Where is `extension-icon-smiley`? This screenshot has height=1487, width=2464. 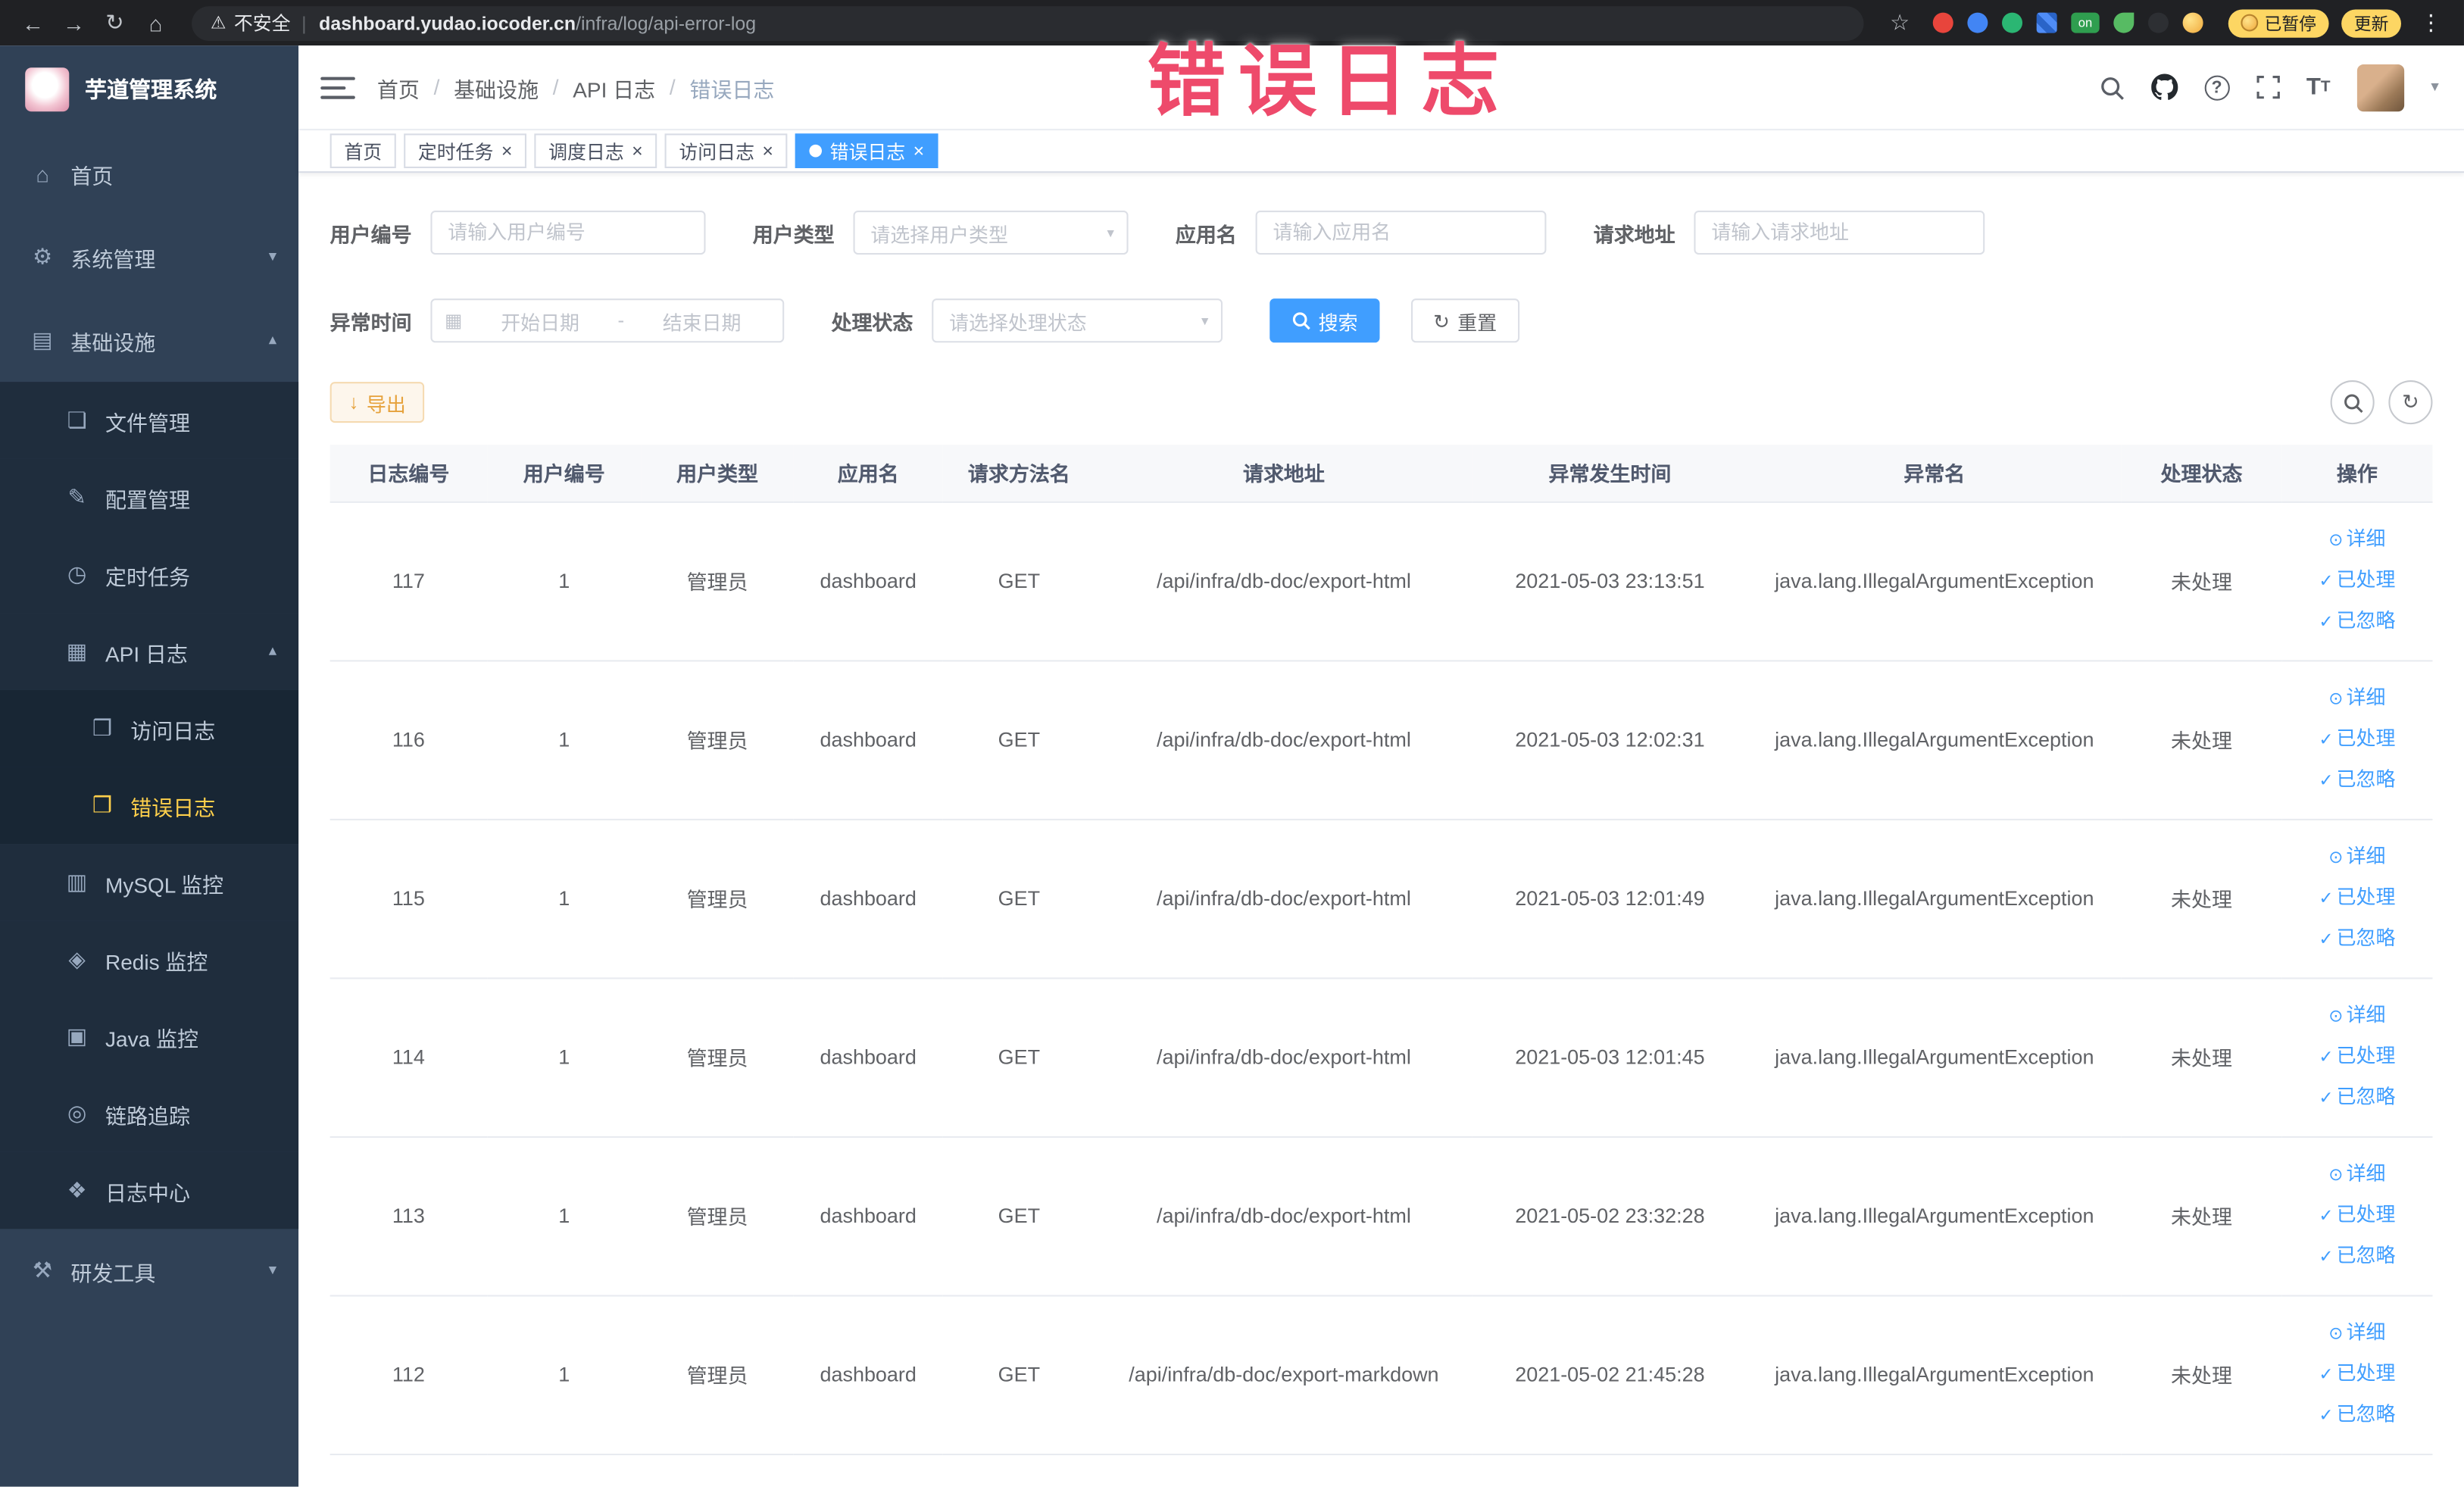
extension-icon-smiley is located at coordinates (2192, 22).